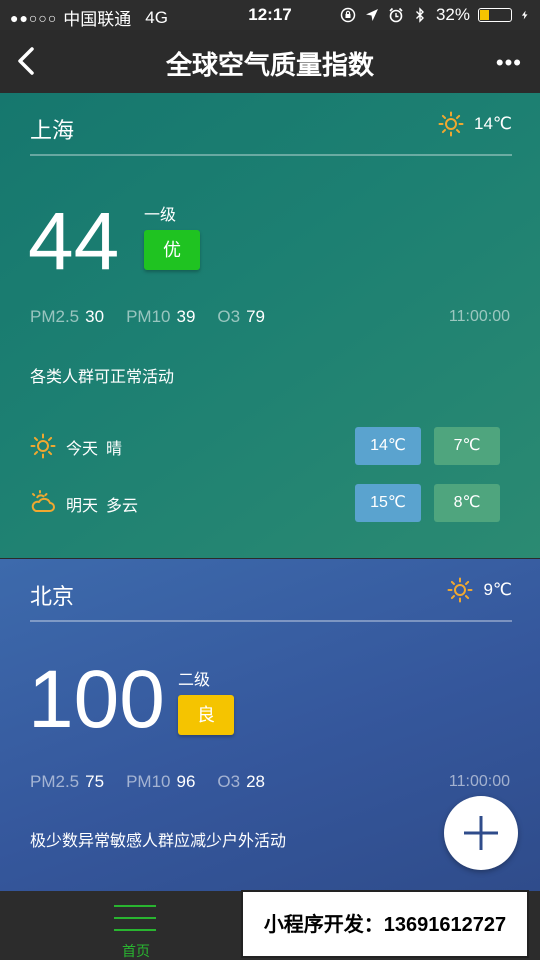 Image resolution: width=540 pixels, height=960 pixels. Describe the element at coordinates (269, 65) in the screenshot. I see `page-title: 全球空气质量指数` at that location.